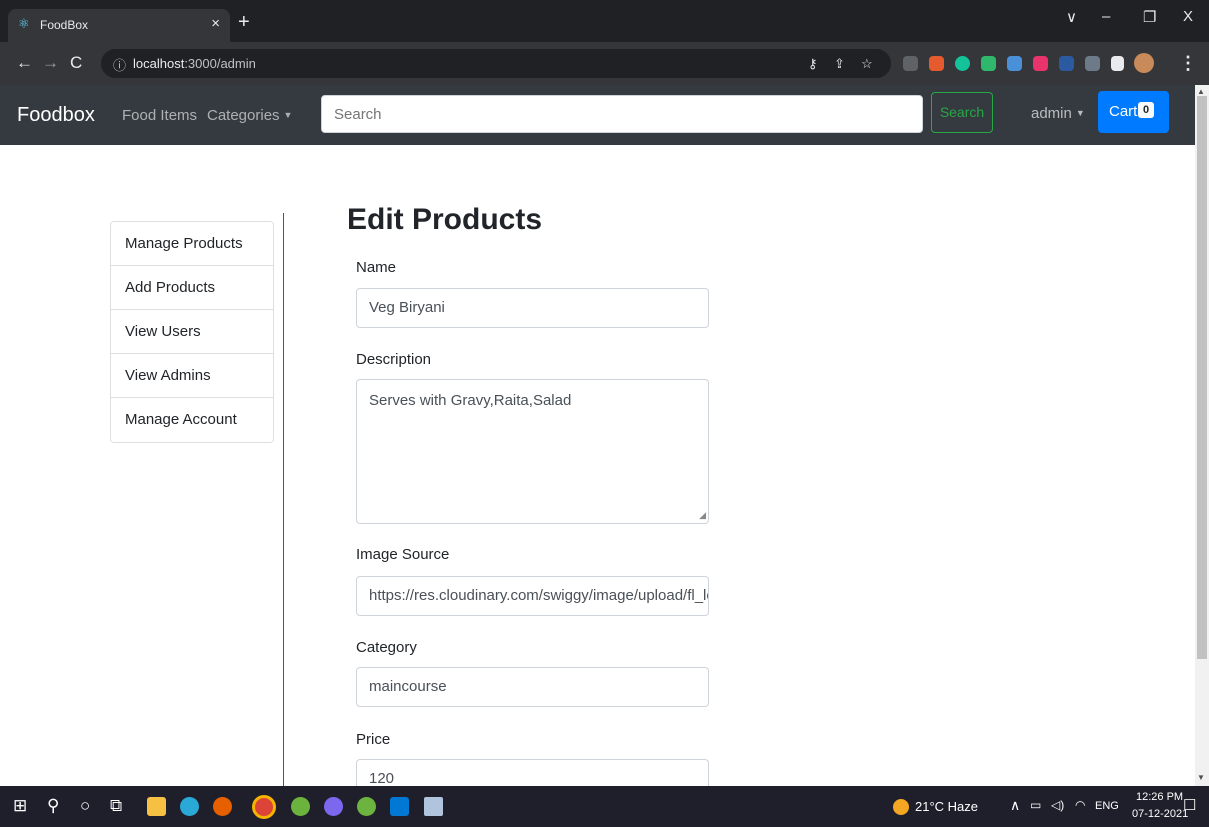 Image resolution: width=1209 pixels, height=827 pixels. I want to click on scrollbar-thumb, so click(1202, 377).